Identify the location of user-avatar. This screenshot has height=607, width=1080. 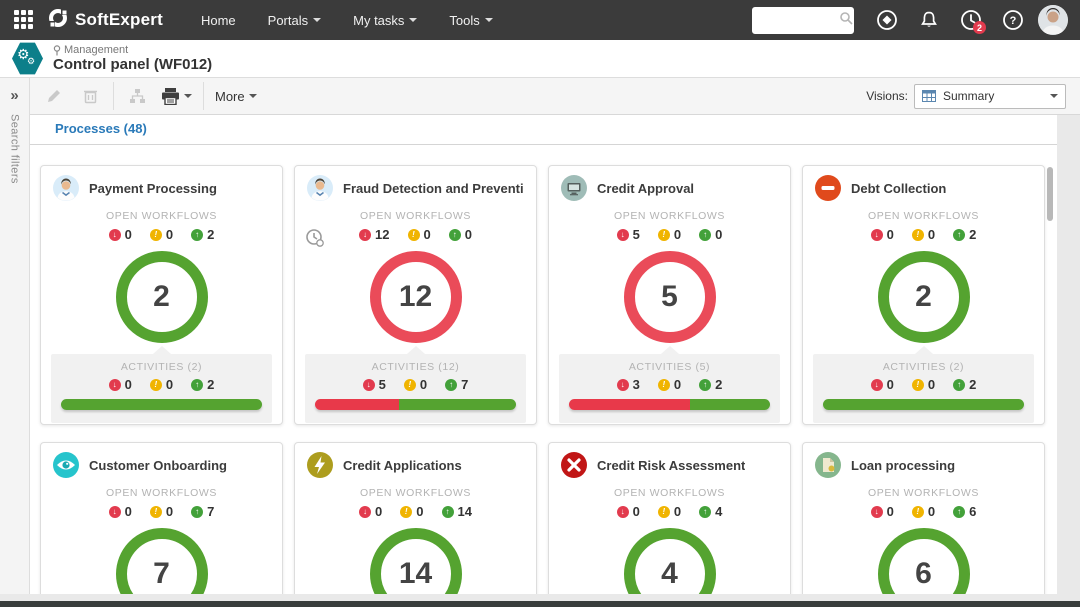
(1053, 20).